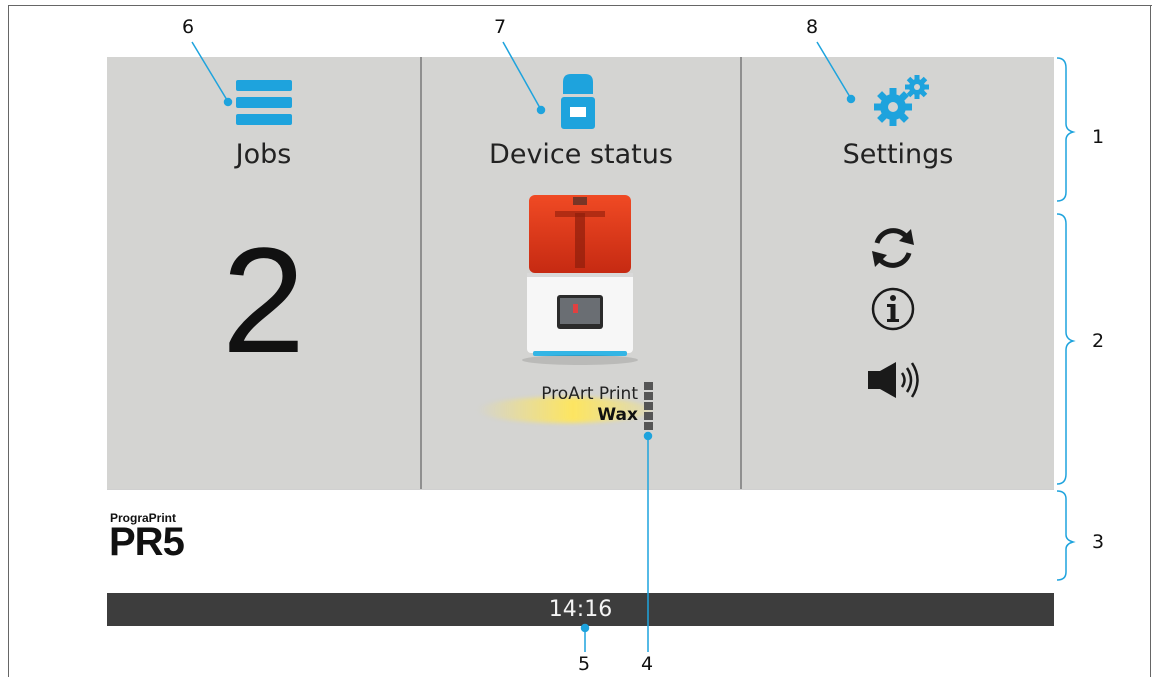 Image resolution: width=1152 pixels, height=677 pixels. Describe the element at coordinates (812, 27) in the screenshot. I see `callout-8: 8` at that location.